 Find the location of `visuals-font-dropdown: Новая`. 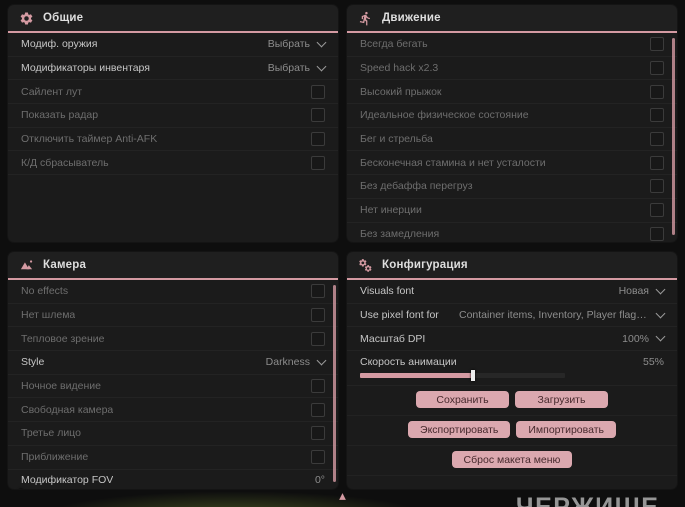

visuals-font-dropdown: Новая is located at coordinates (642, 291).